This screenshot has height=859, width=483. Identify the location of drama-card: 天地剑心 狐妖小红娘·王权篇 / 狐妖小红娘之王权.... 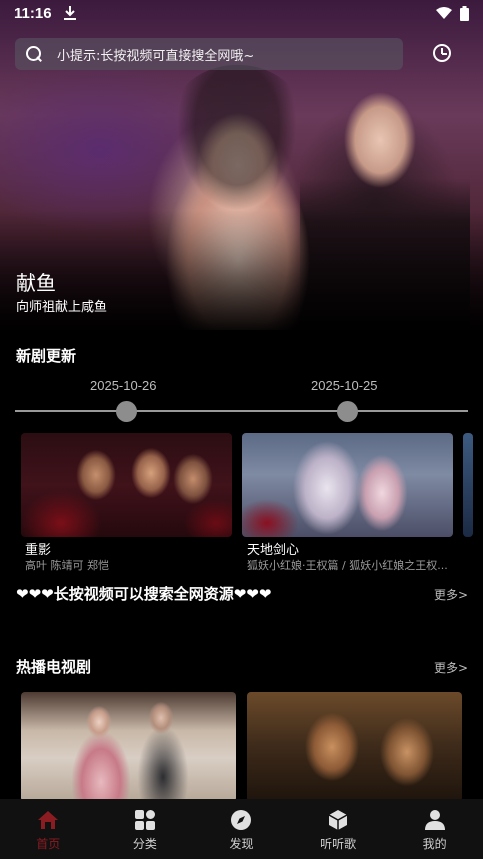
(347, 502).